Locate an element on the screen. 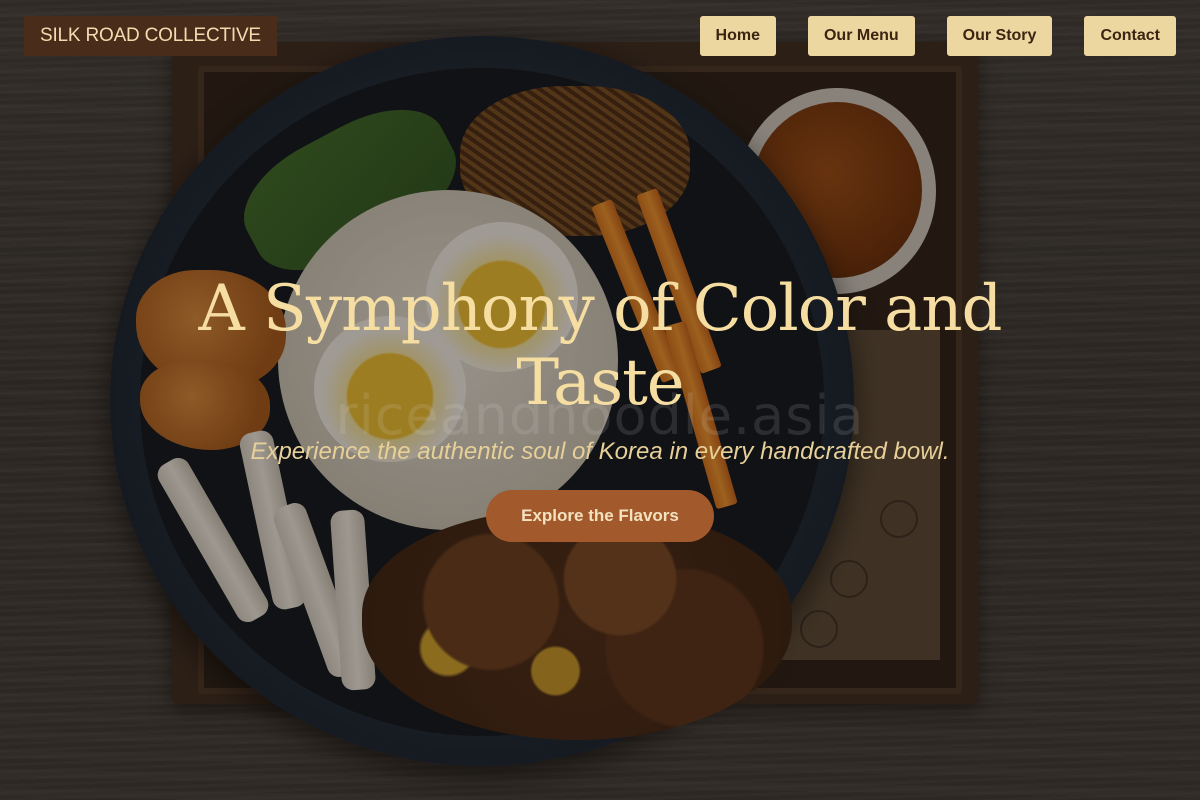 Image resolution: width=1200 pixels, height=800 pixels. nav-contact-button: Contact is located at coordinates (1130, 36).